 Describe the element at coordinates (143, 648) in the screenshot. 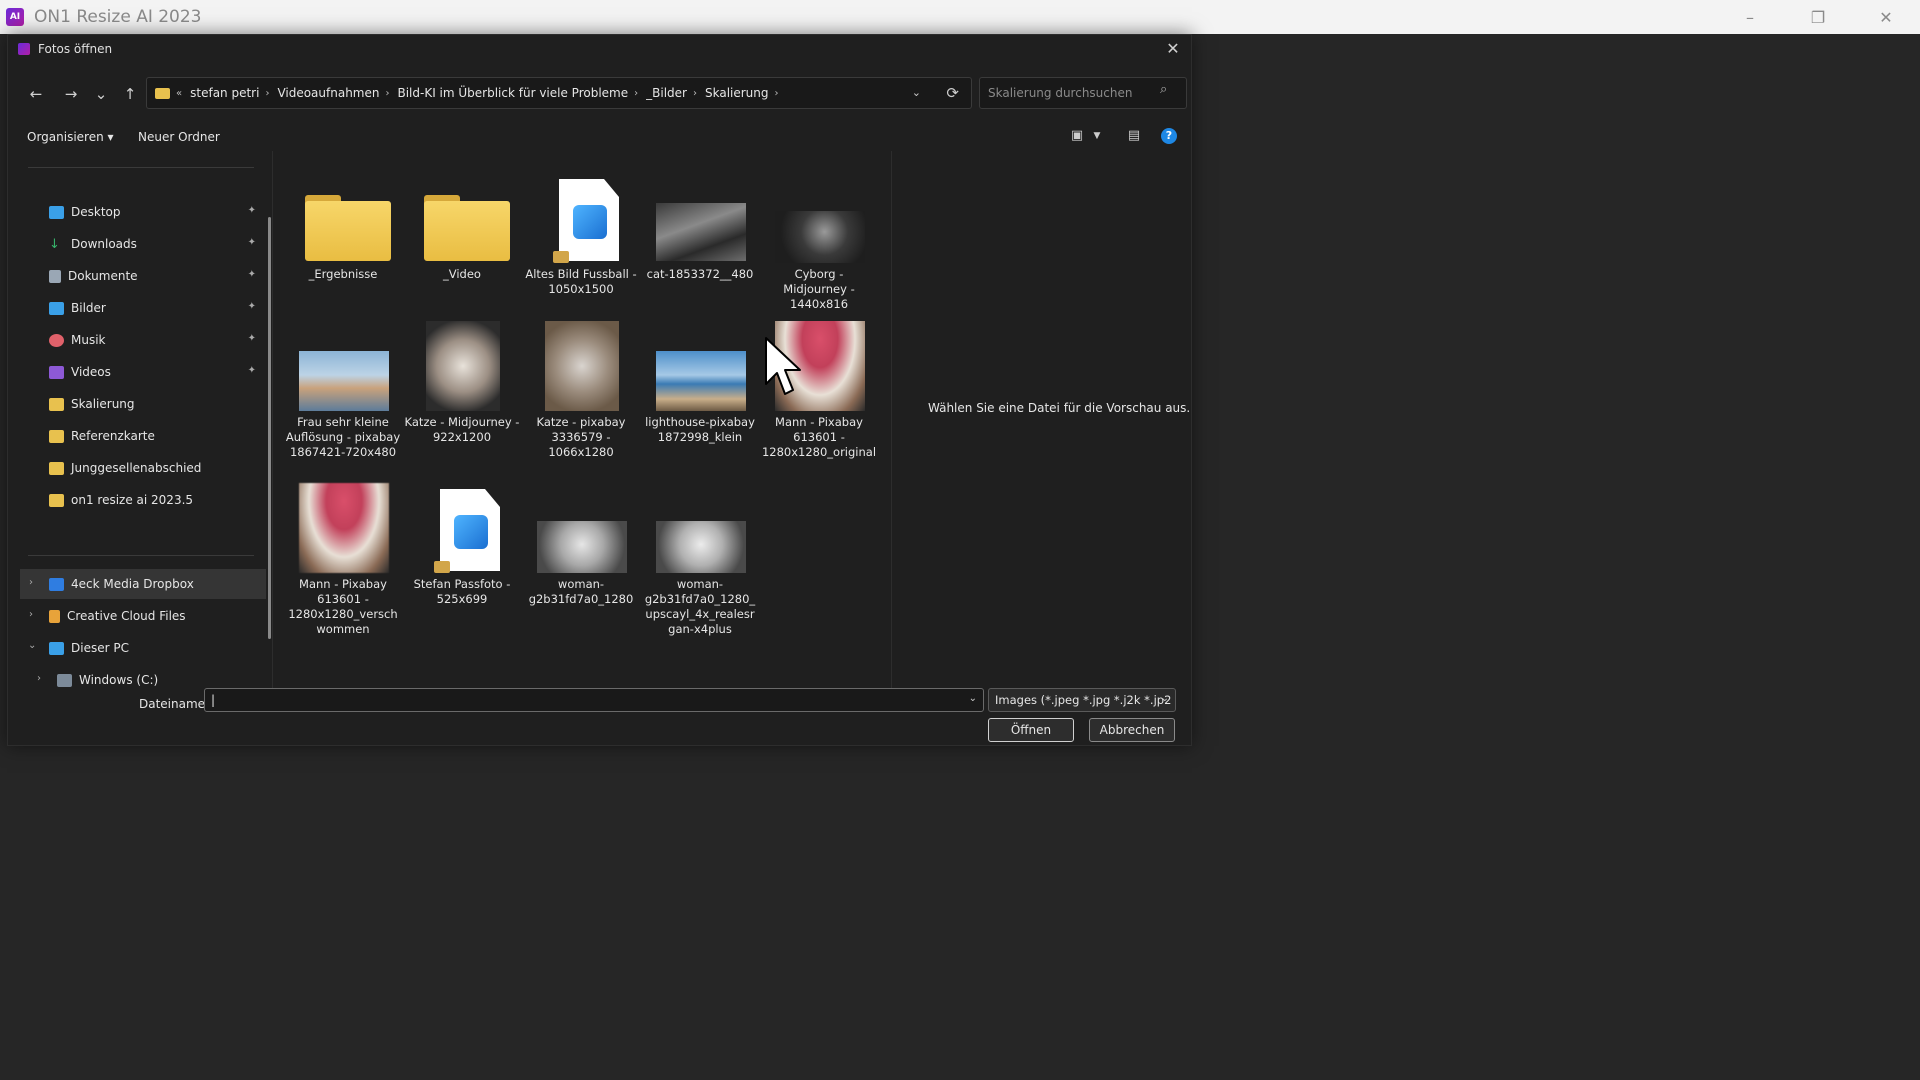

I see `sidebar-item-this-pc: ⌄ Dieser PC` at that location.